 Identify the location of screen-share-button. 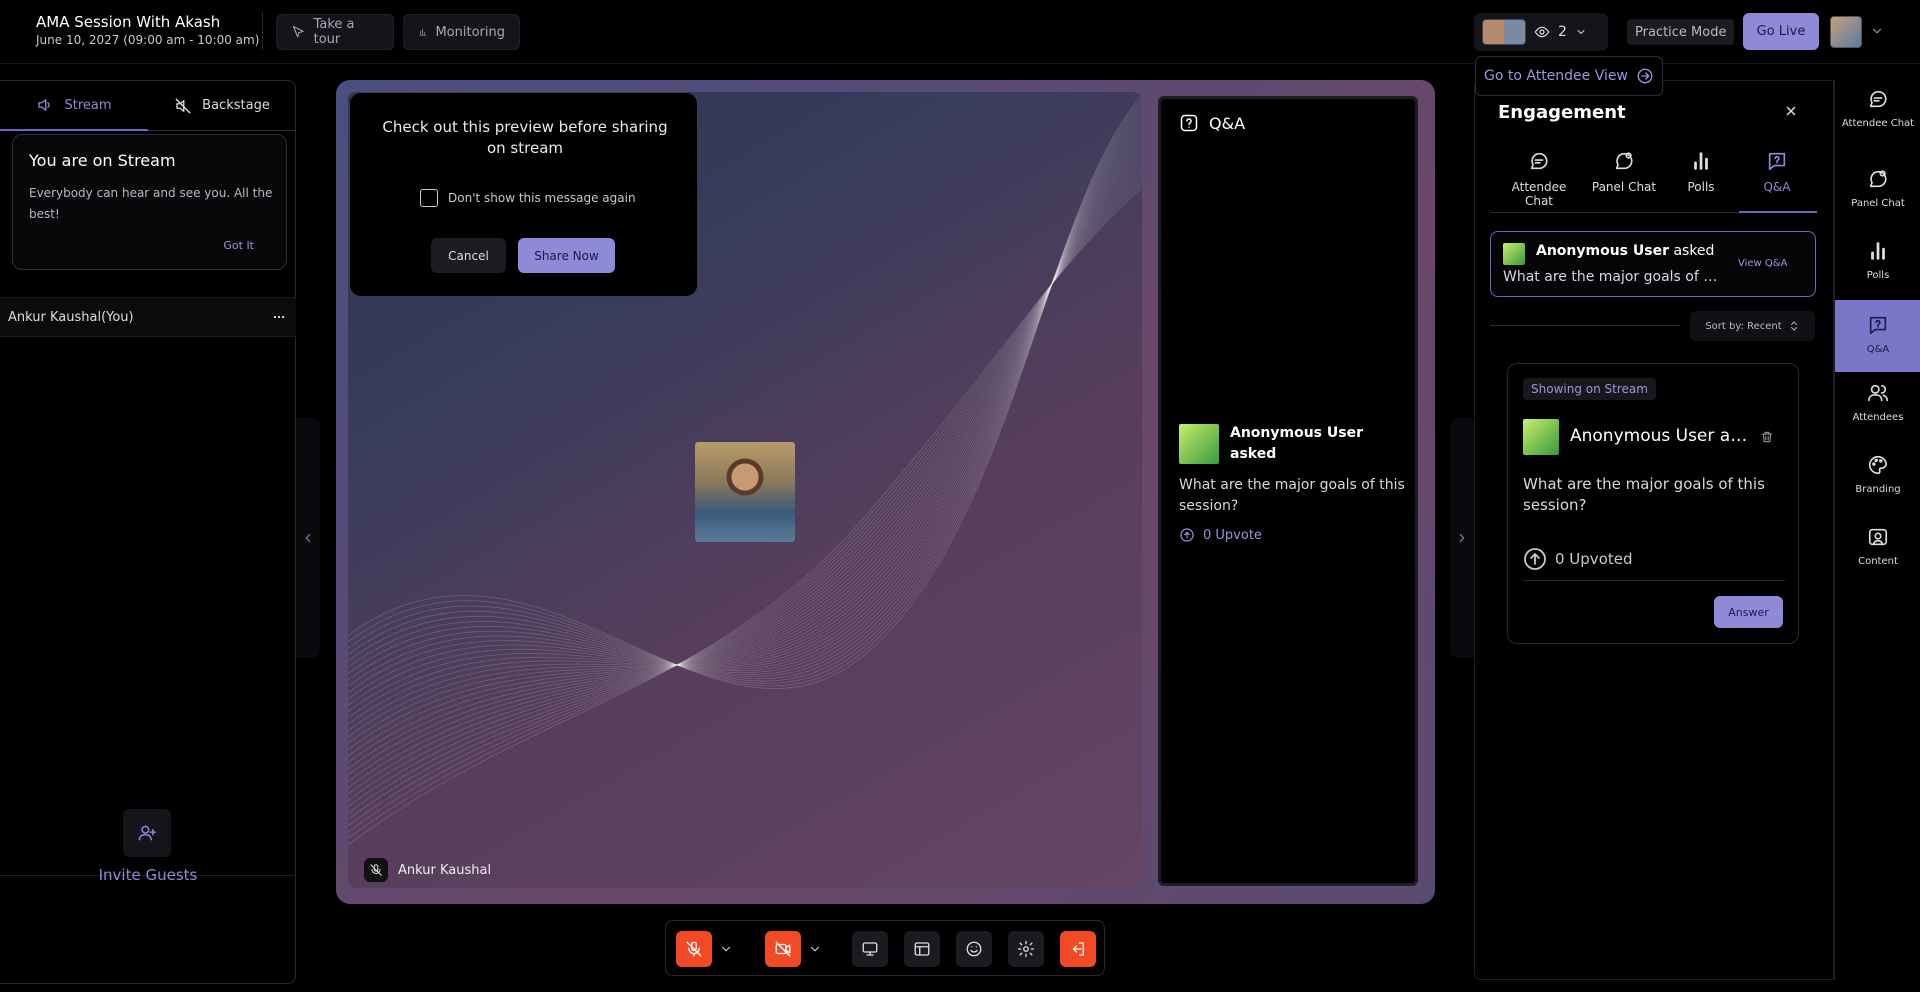
(870, 949).